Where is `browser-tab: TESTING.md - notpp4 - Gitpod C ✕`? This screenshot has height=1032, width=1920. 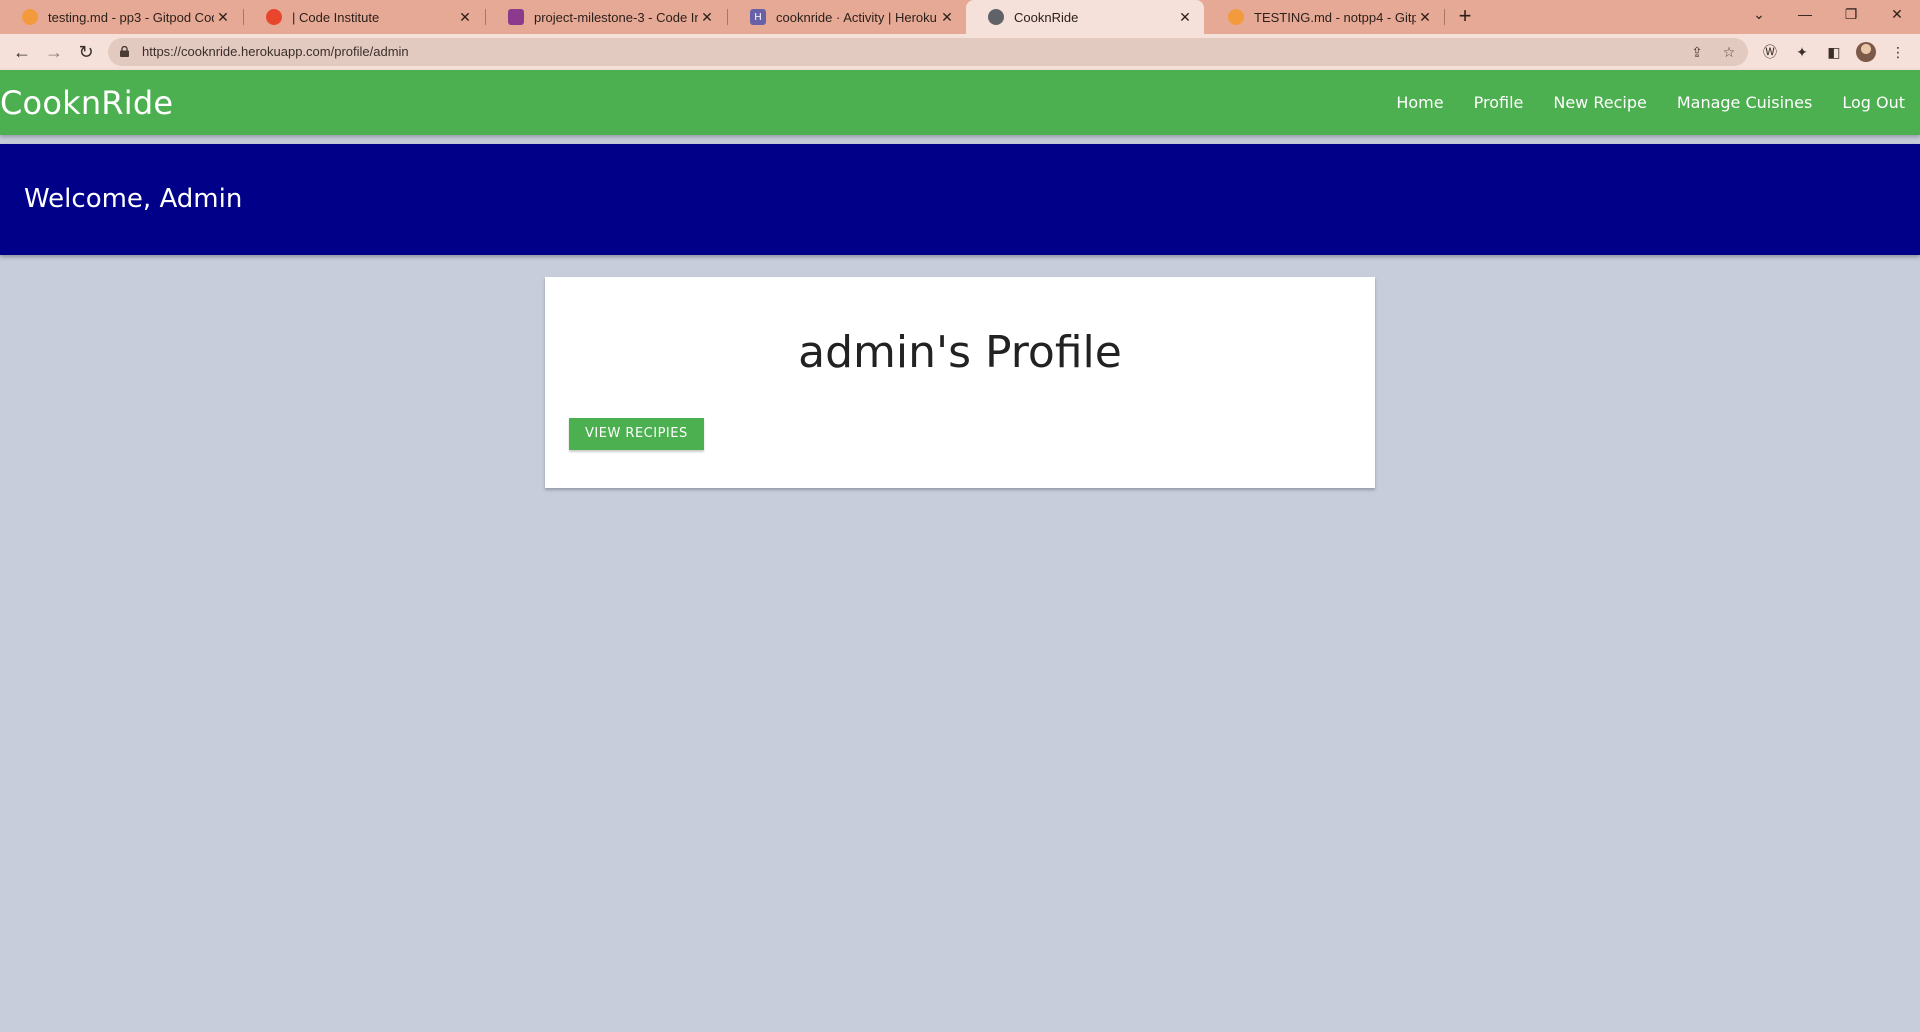 browser-tab: TESTING.md - notpp4 - Gitpod C ✕ is located at coordinates (1325, 17).